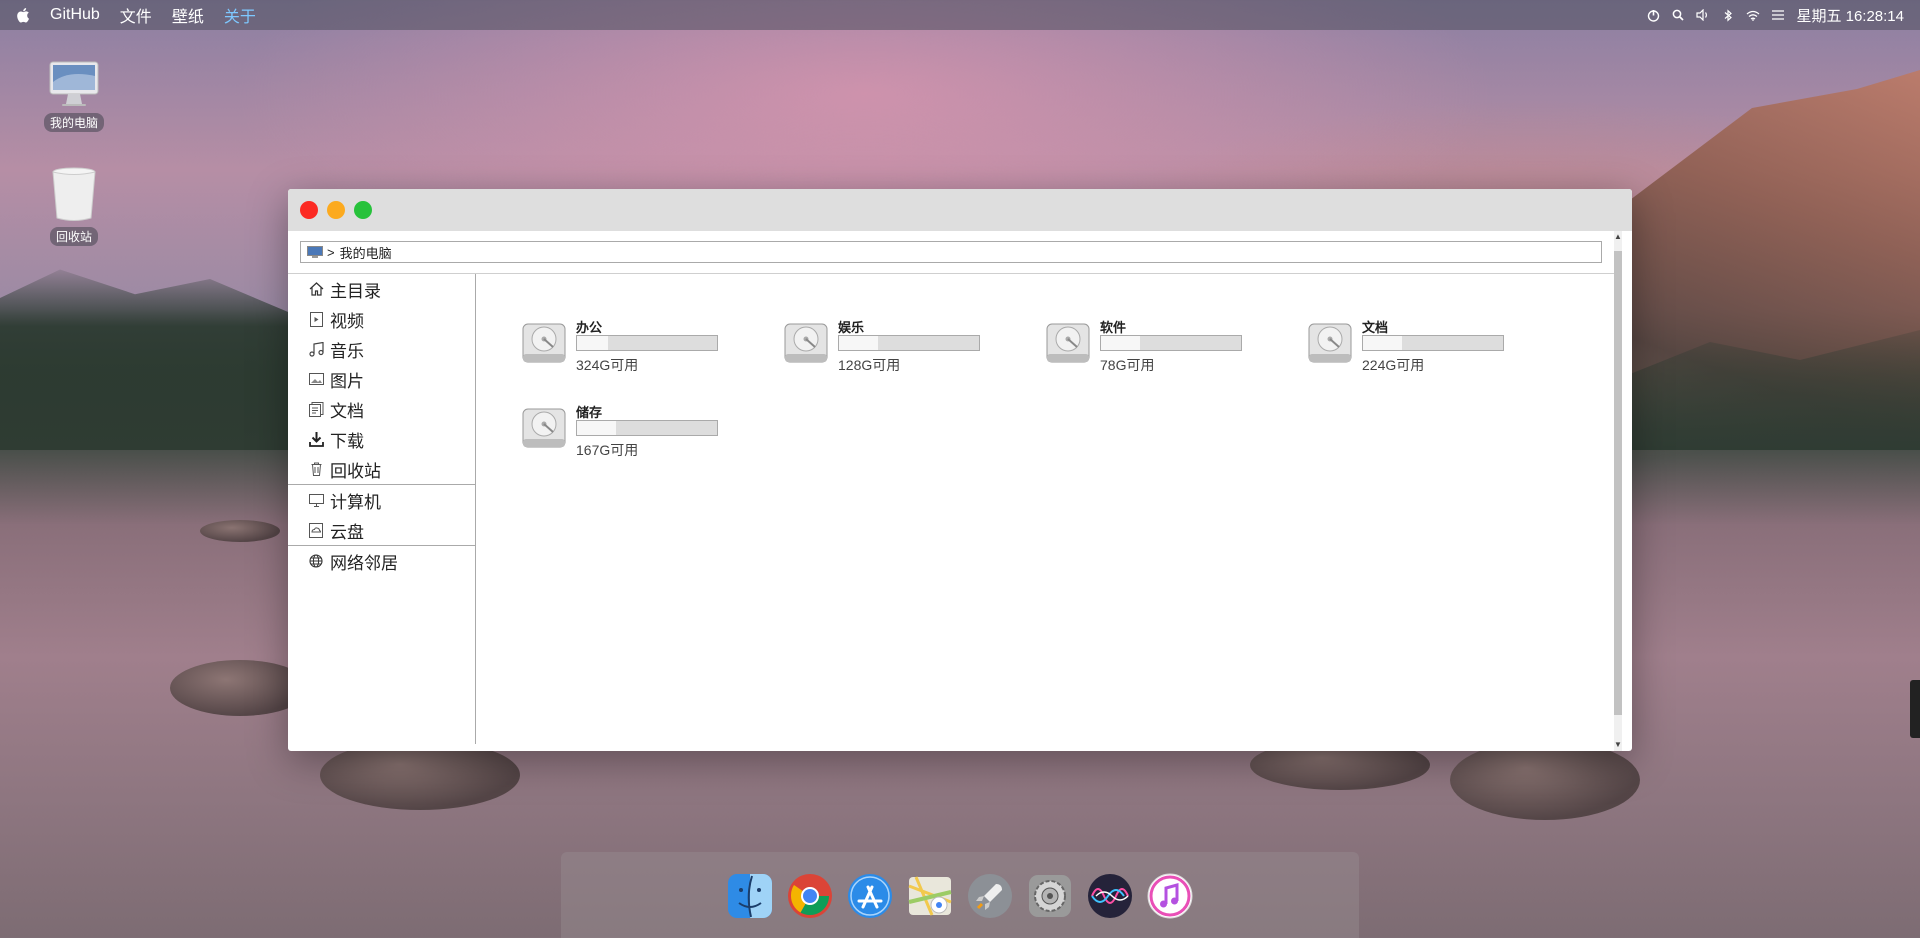 Image resolution: width=1920 pixels, height=938 pixels. What do you see at coordinates (381, 439) in the screenshot?
I see `sidebar-item-downloads: 下载` at bounding box center [381, 439].